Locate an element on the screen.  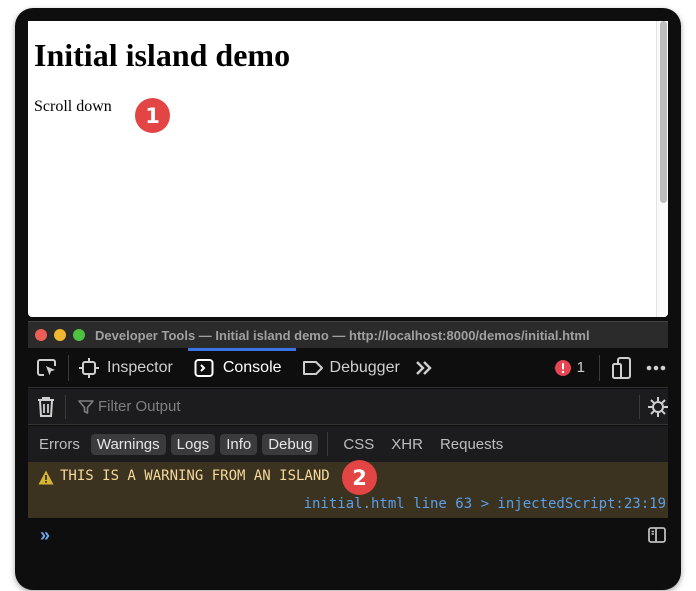
minimize-window-button is located at coordinates (60, 335).